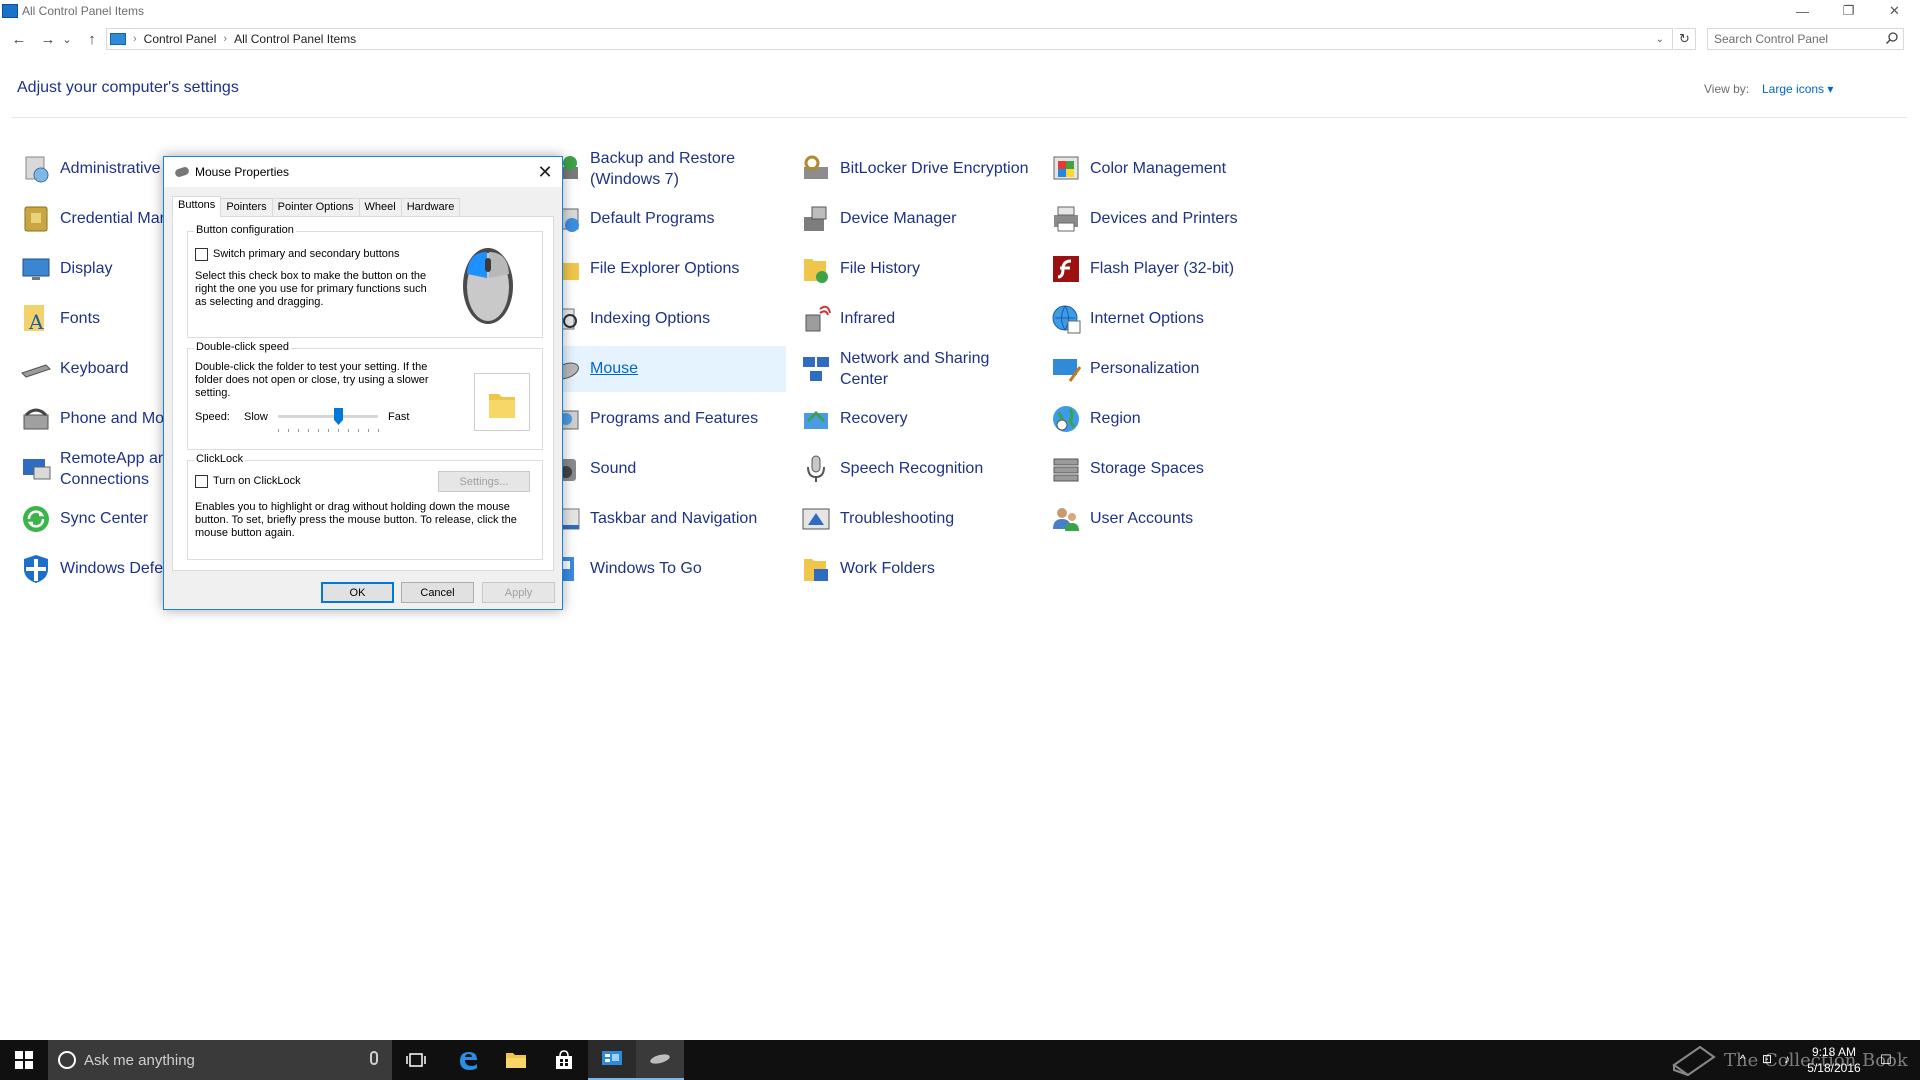 The width and height of the screenshot is (1920, 1080). I want to click on up-button: ↑, so click(92, 39).